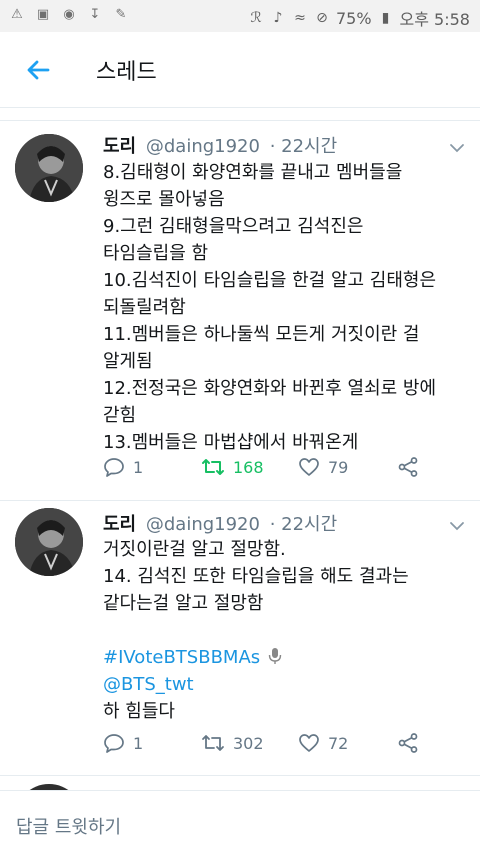 The width and height of the screenshot is (480, 853). Describe the element at coordinates (156, 253) in the screenshot. I see `tweet-line: 타임슬립을 함` at that location.